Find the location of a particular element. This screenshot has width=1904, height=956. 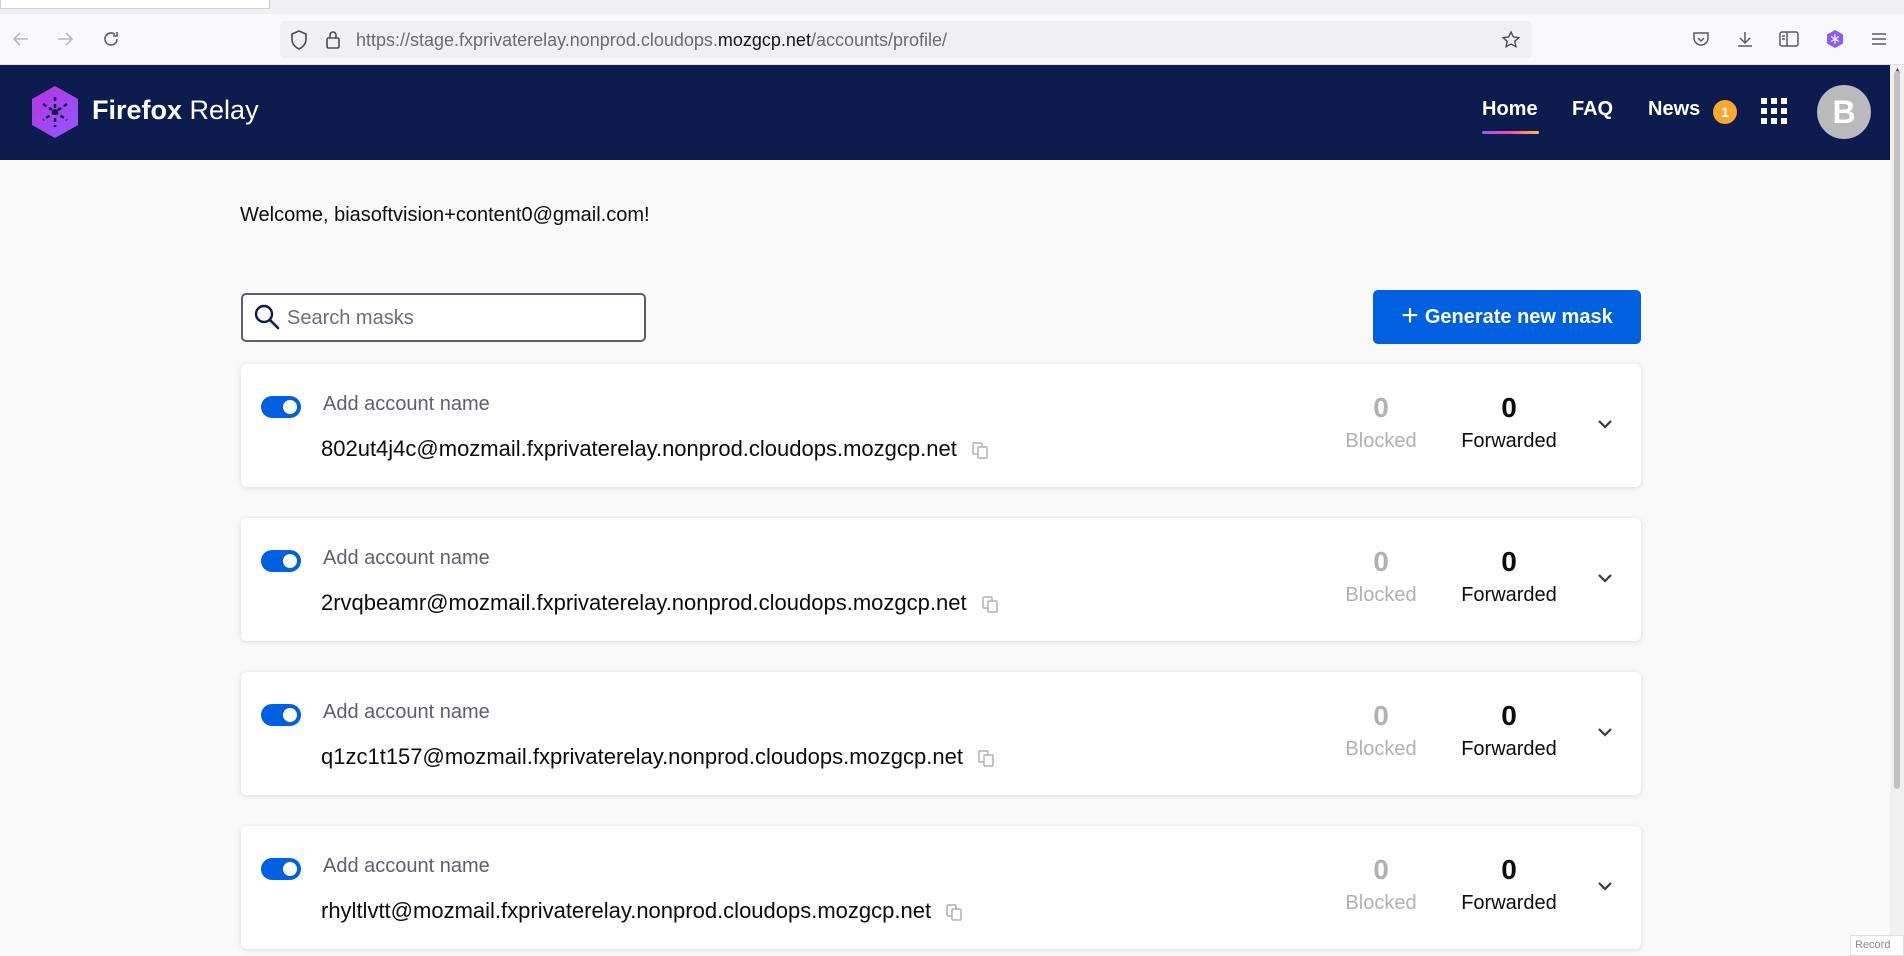

relay-extension-icon is located at coordinates (1835, 39).